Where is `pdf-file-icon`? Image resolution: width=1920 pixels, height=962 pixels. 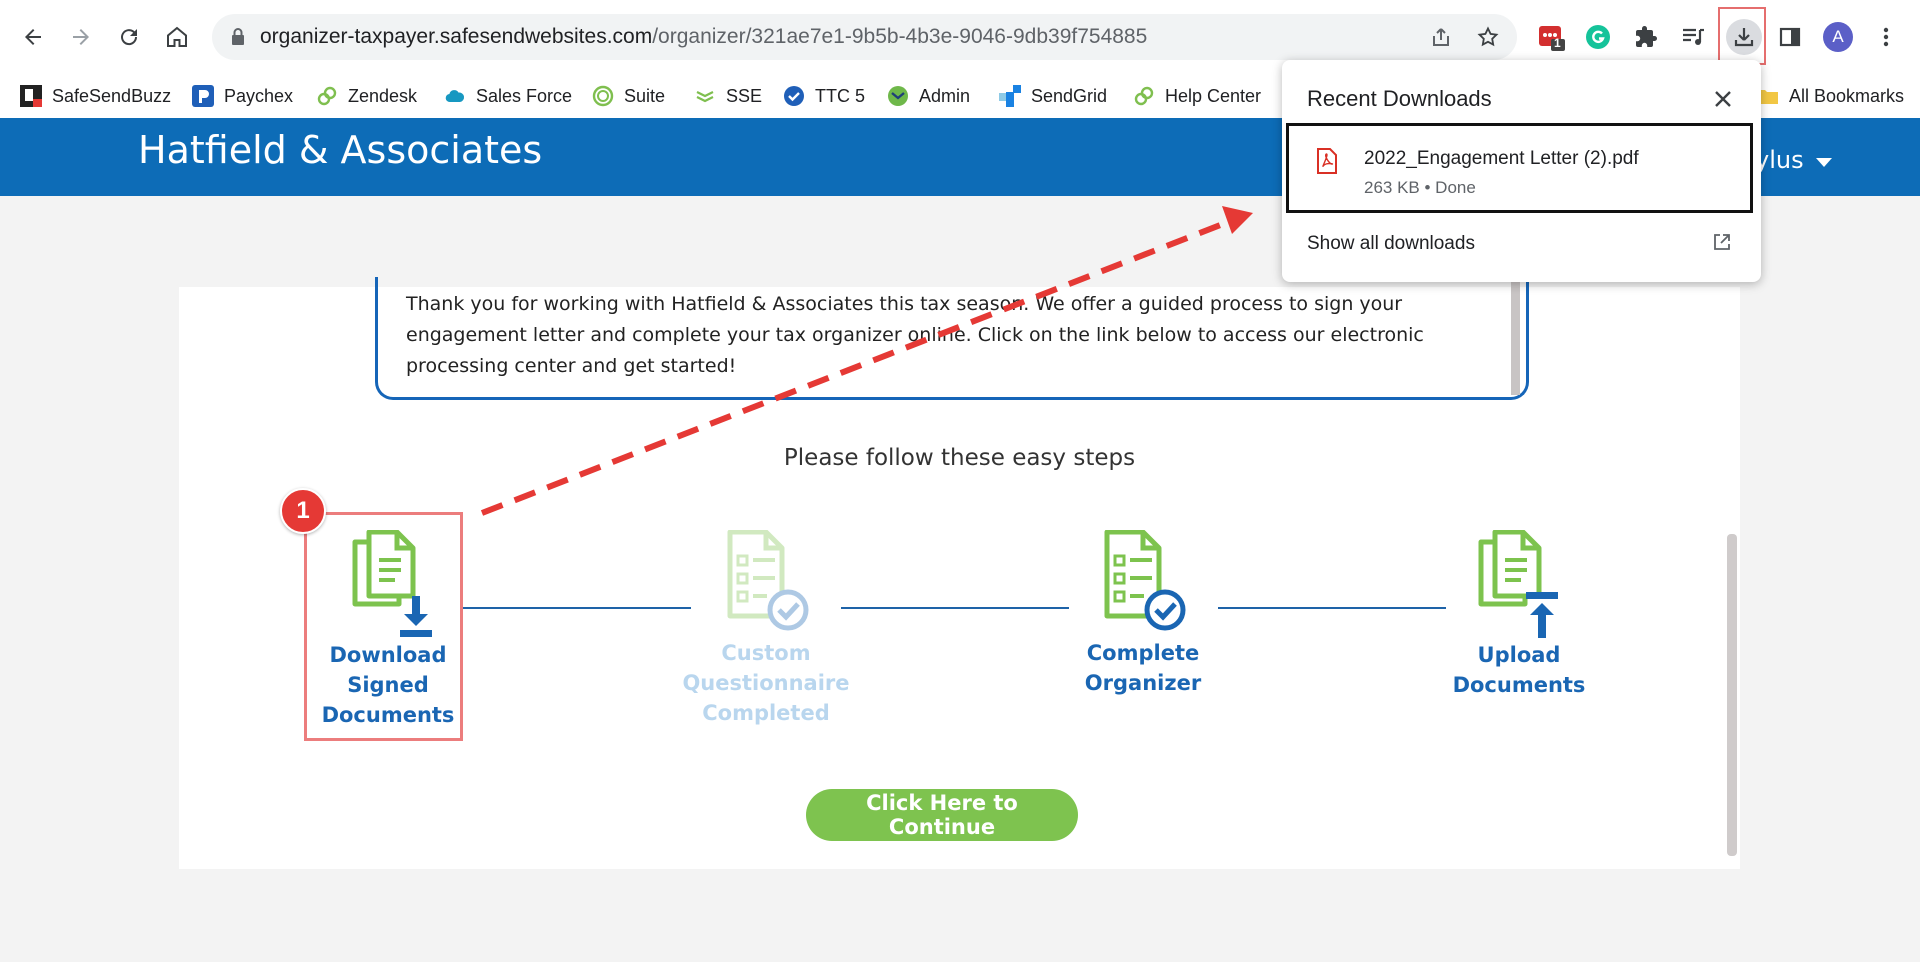 pdf-file-icon is located at coordinates (1327, 161).